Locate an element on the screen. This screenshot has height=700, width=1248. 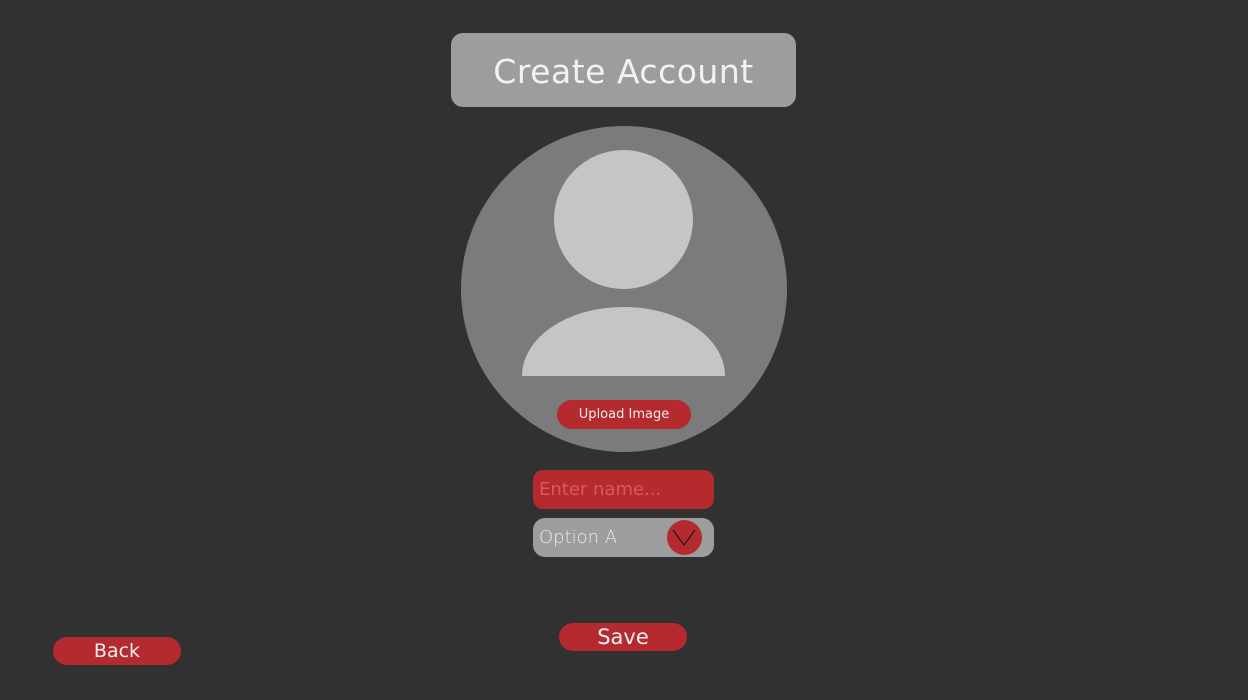
chevron-down-icon is located at coordinates (684, 537).